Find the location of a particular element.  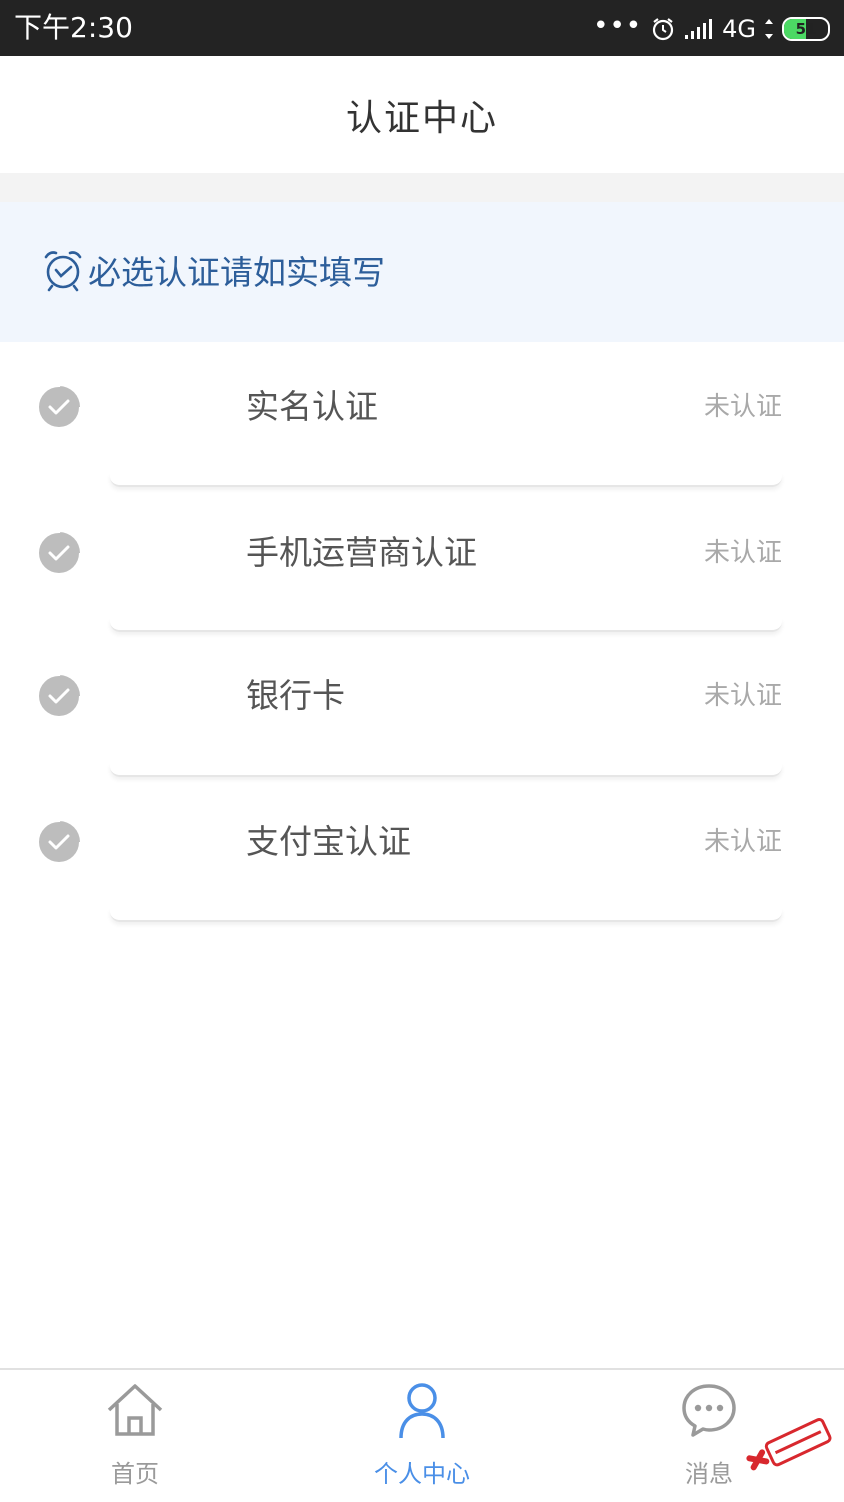

more-dots: ••• is located at coordinates (618, 26).